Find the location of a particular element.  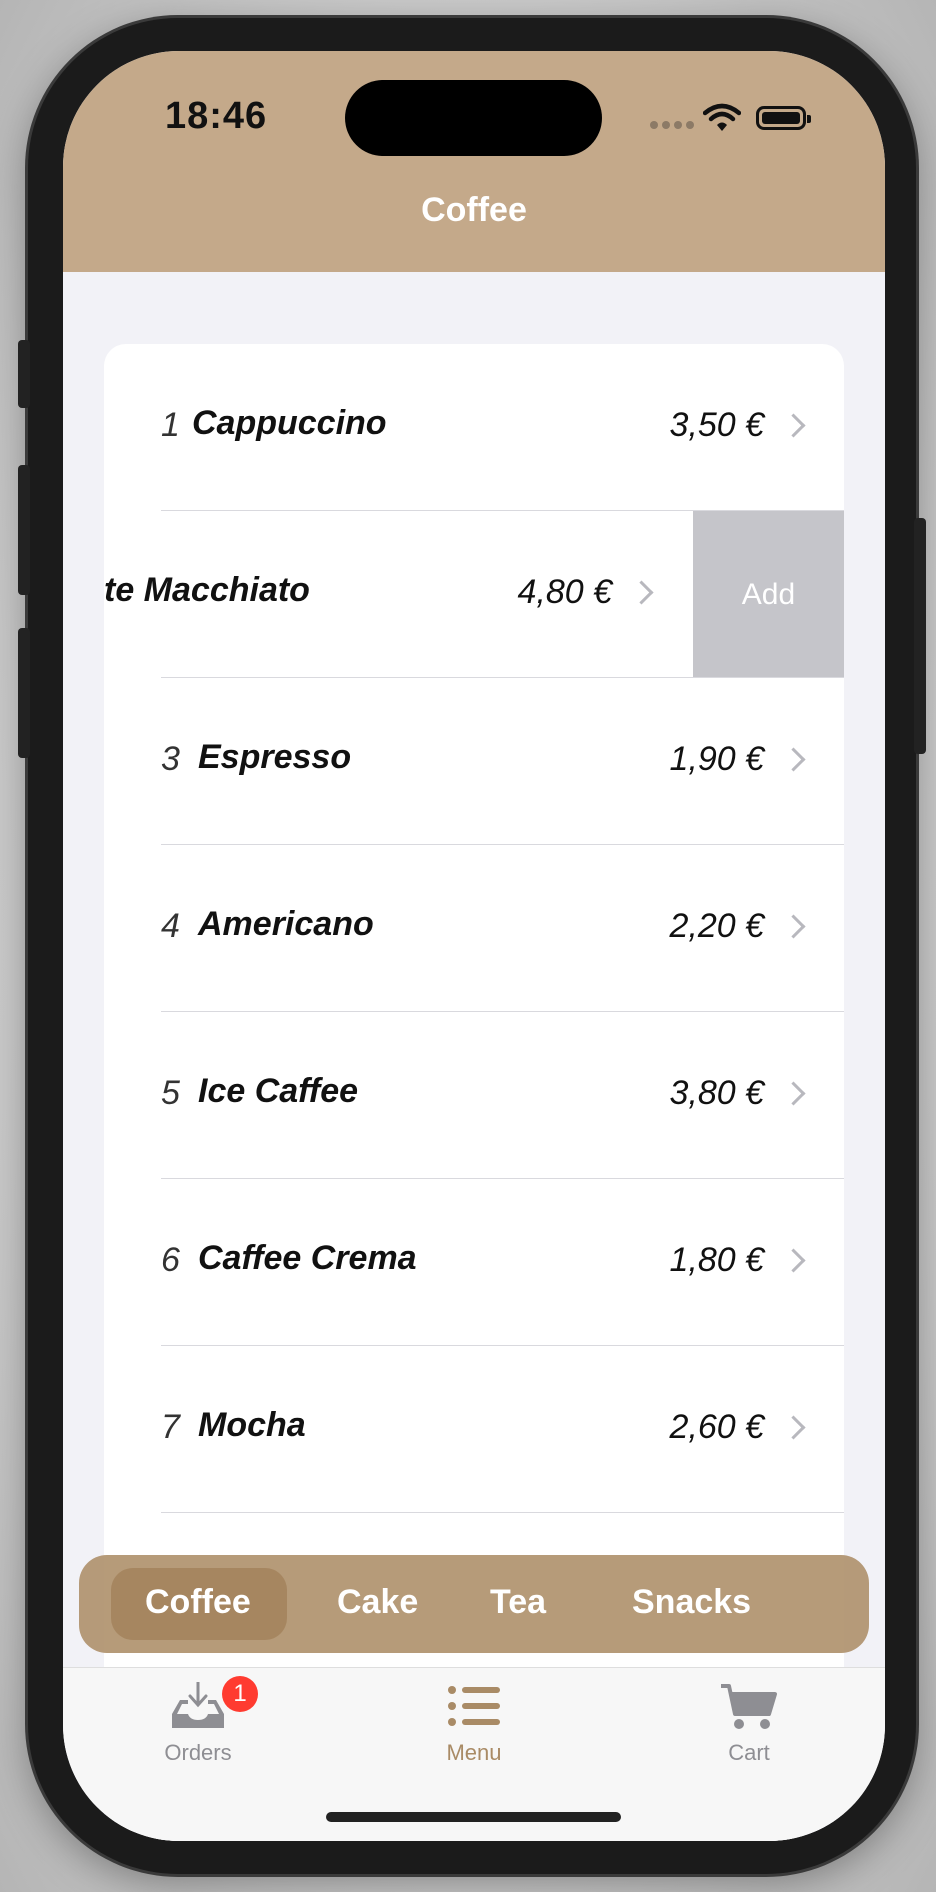

category-coffee: Coffee is located at coordinates (198, 1602).